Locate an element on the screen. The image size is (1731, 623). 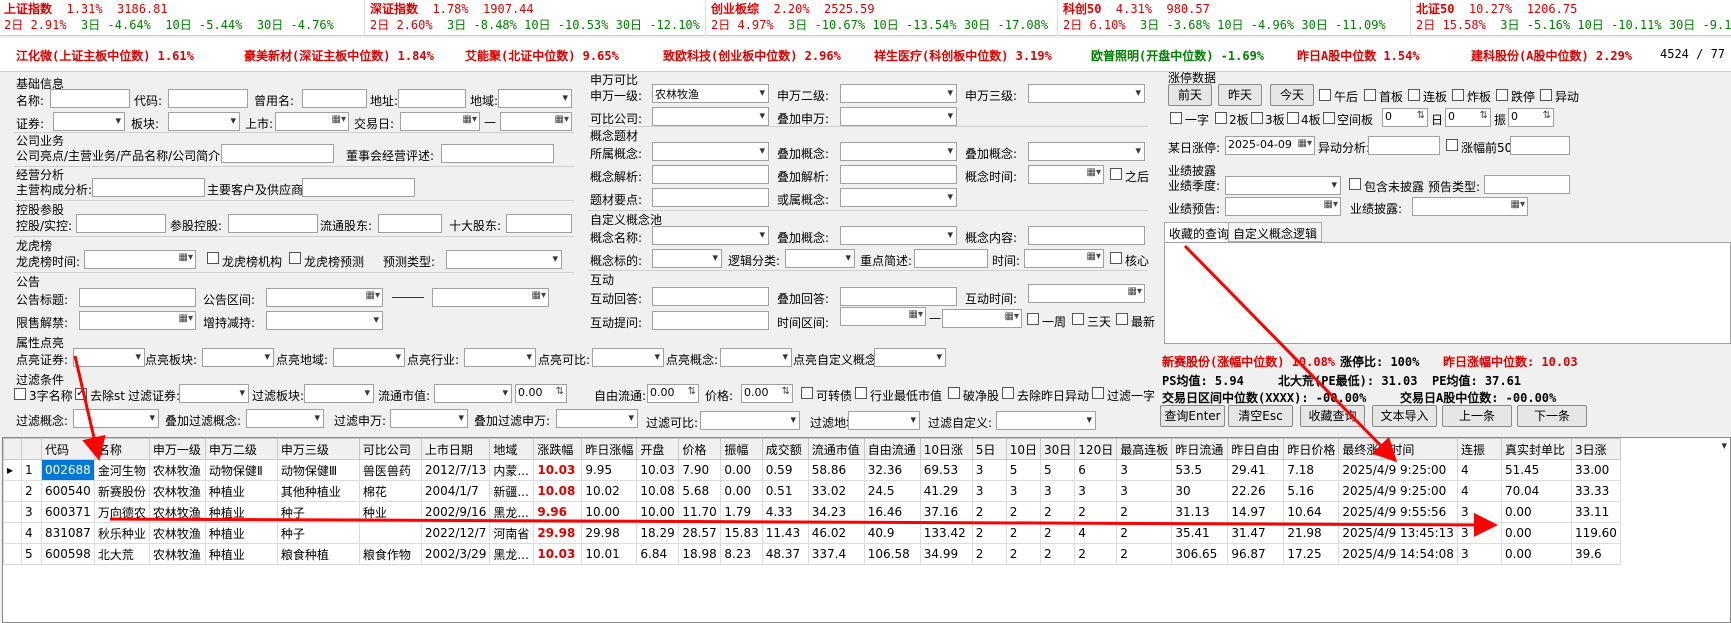
column-header: 流通市值 is located at coordinates (836, 449).